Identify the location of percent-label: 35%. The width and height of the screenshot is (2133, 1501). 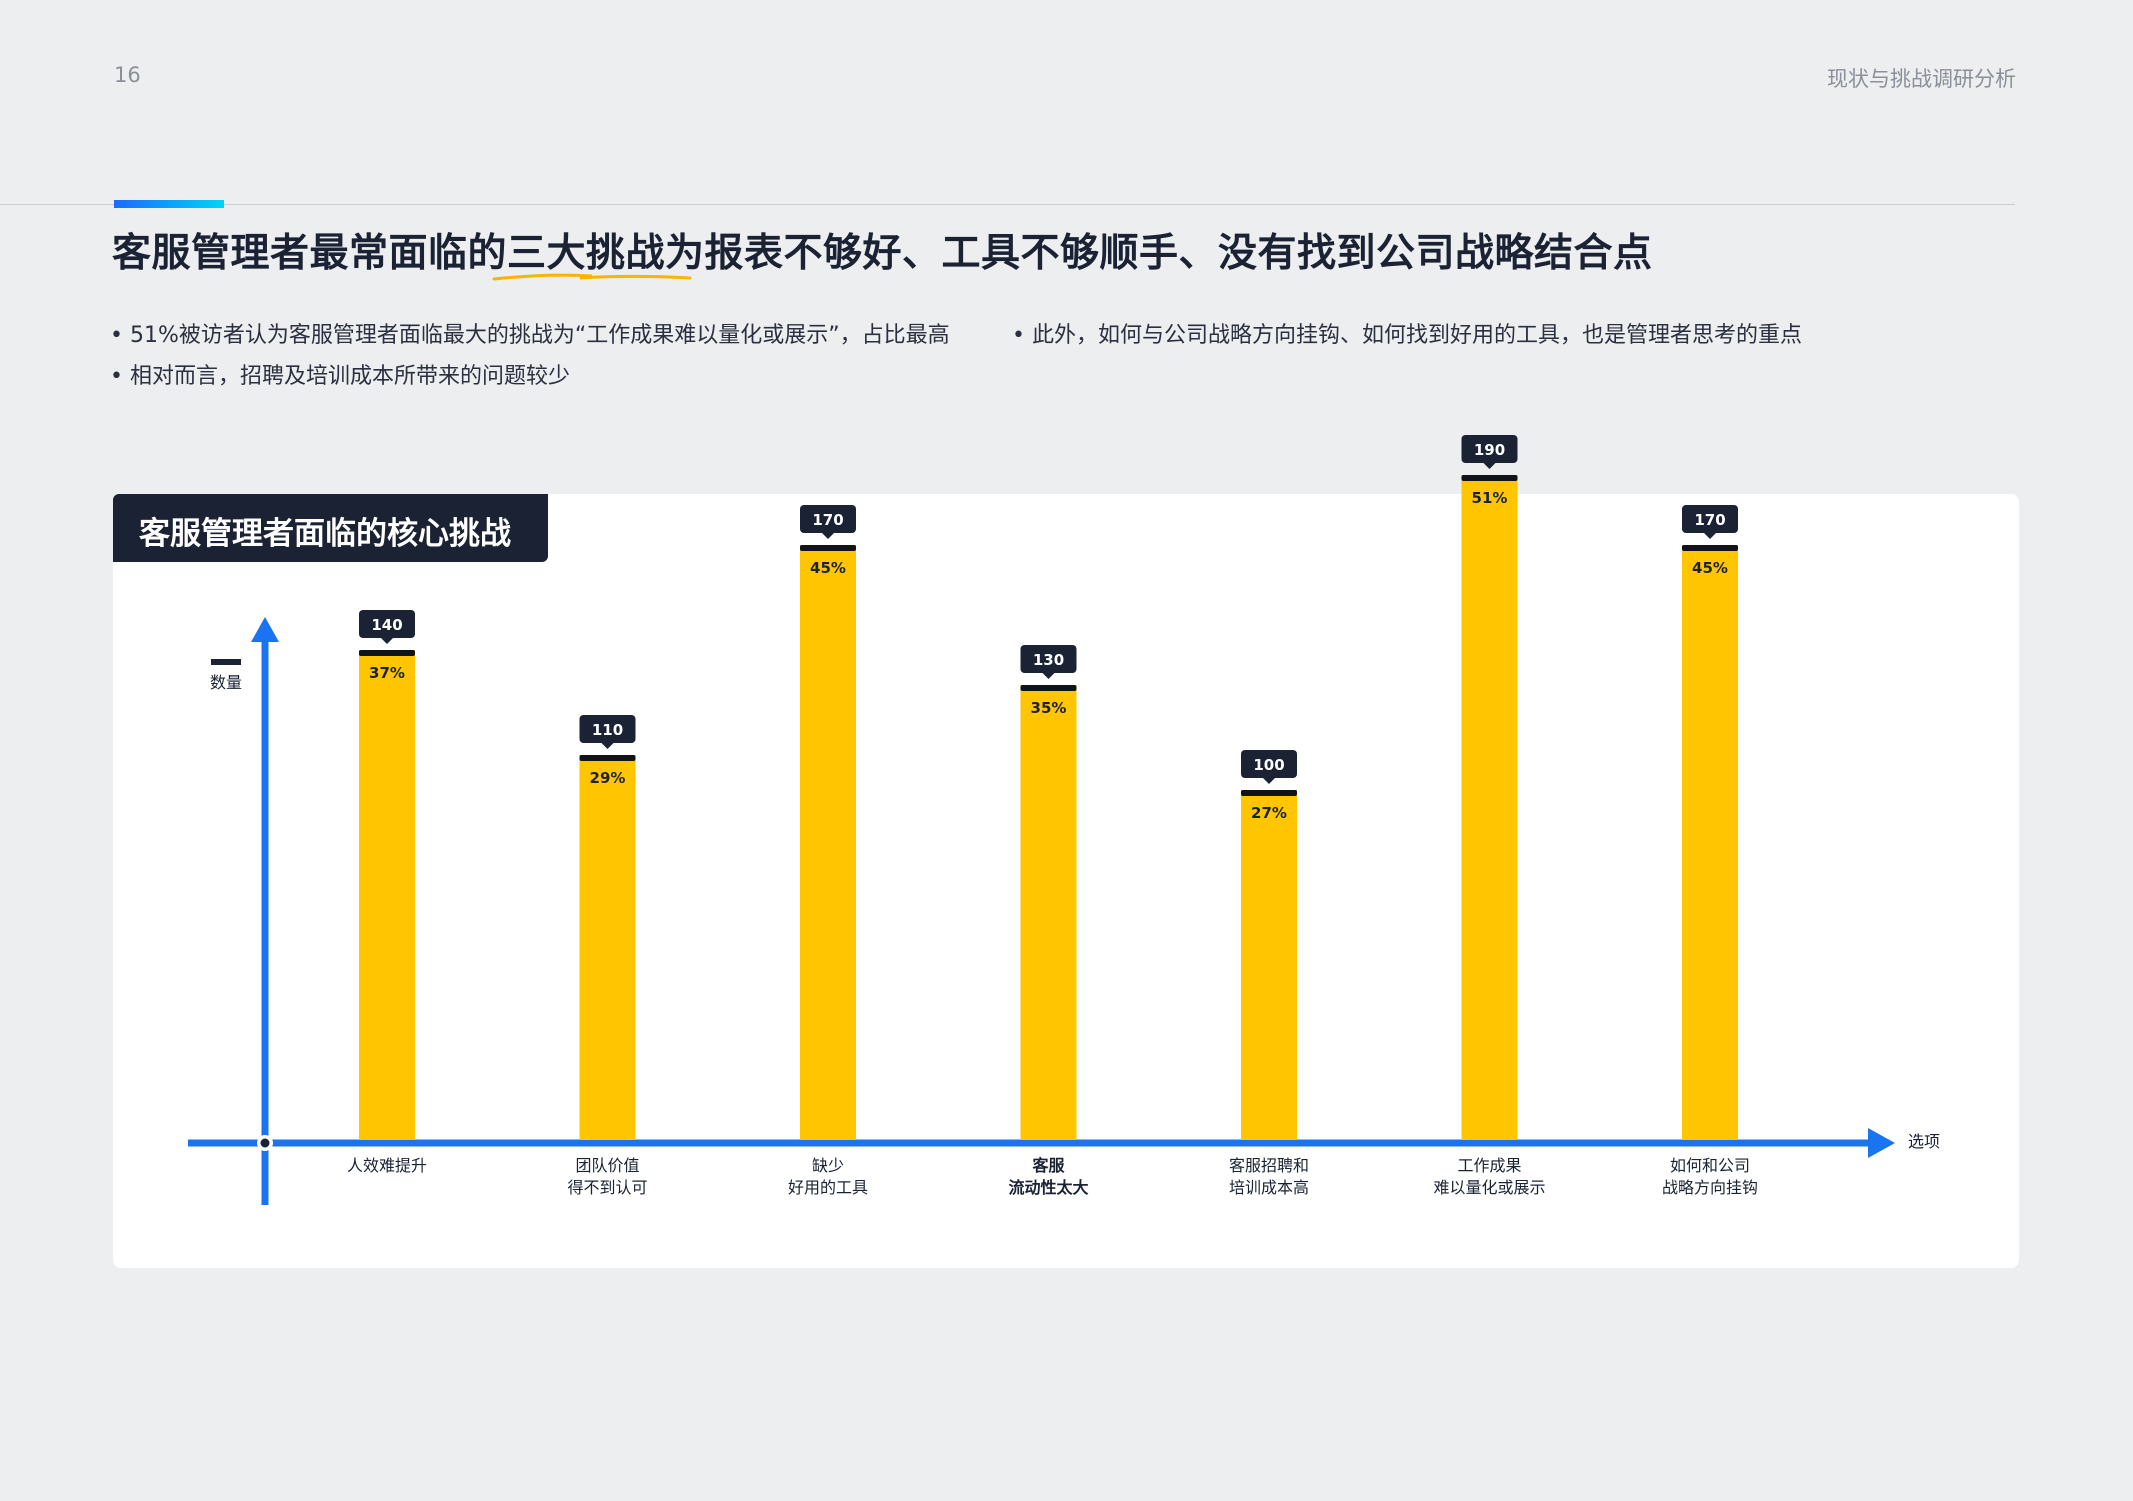
(1049, 708).